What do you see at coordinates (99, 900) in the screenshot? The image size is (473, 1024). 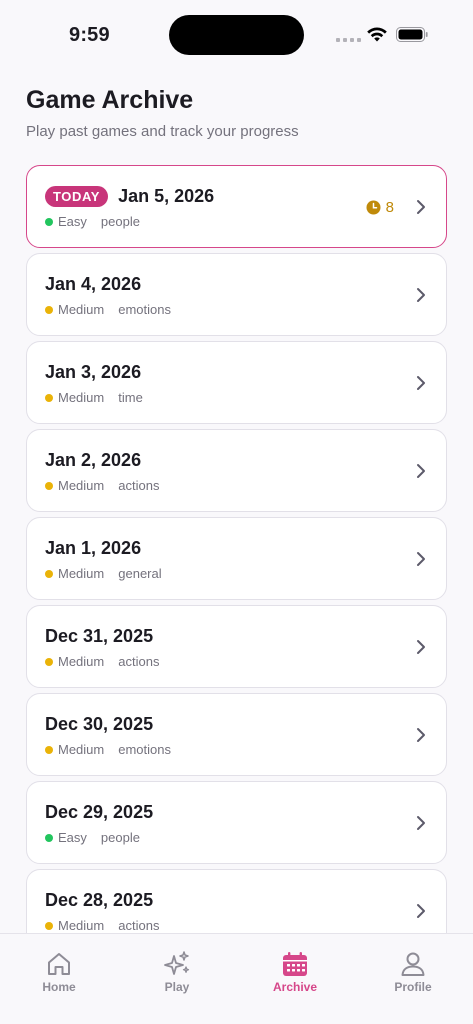 I see `game-date: Dec 28, 2025` at bounding box center [99, 900].